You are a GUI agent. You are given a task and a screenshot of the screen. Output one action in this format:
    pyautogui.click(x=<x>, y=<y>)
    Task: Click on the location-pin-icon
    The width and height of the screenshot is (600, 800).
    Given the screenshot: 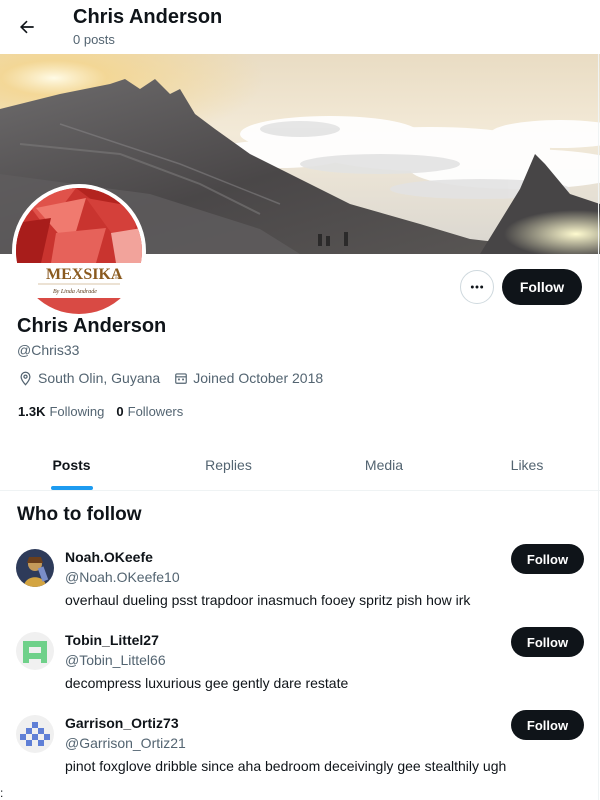 What is the action you would take?
    pyautogui.click(x=25, y=378)
    